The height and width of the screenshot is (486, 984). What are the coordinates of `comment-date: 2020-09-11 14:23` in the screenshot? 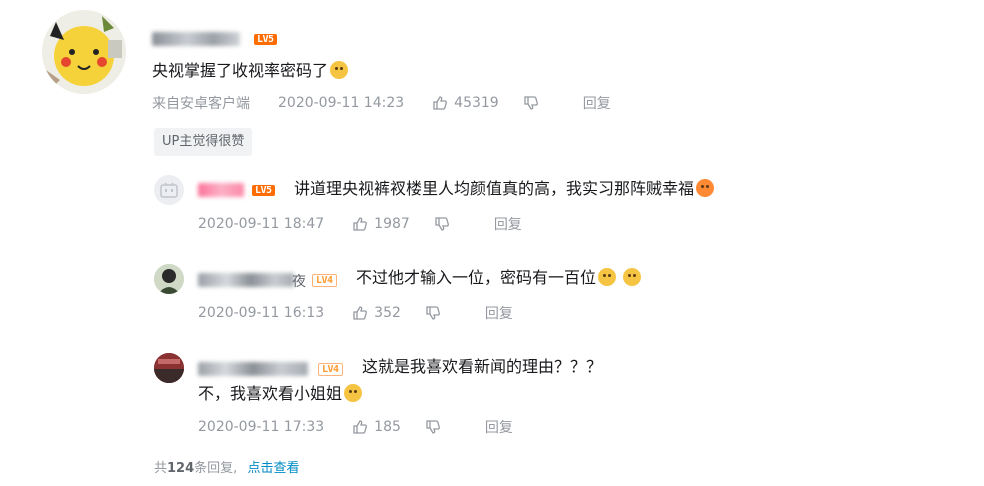 It's located at (341, 103).